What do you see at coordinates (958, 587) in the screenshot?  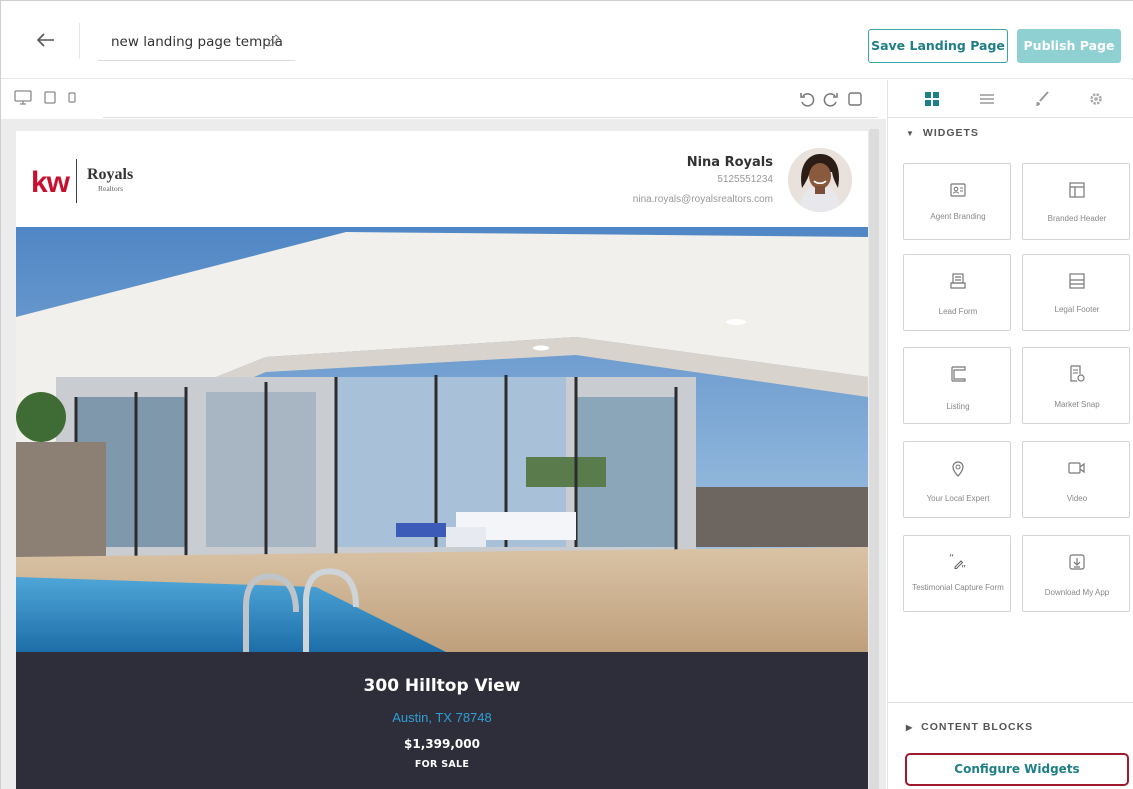 I see `widget-label: Testimonial Capture Form` at bounding box center [958, 587].